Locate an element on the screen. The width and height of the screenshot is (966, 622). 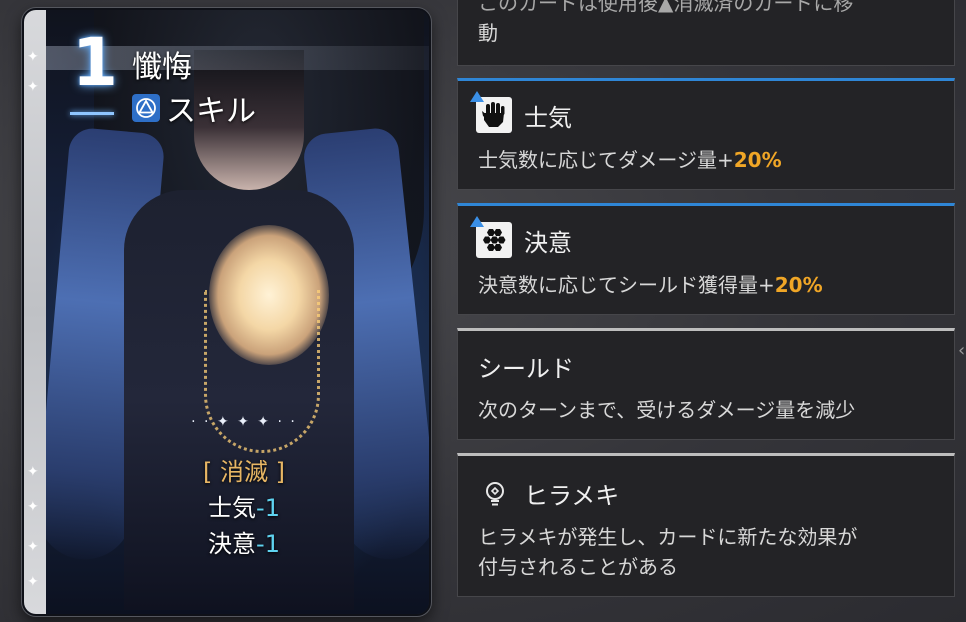
effect-tag: [ 消滅 ] is located at coordinates (244, 472).